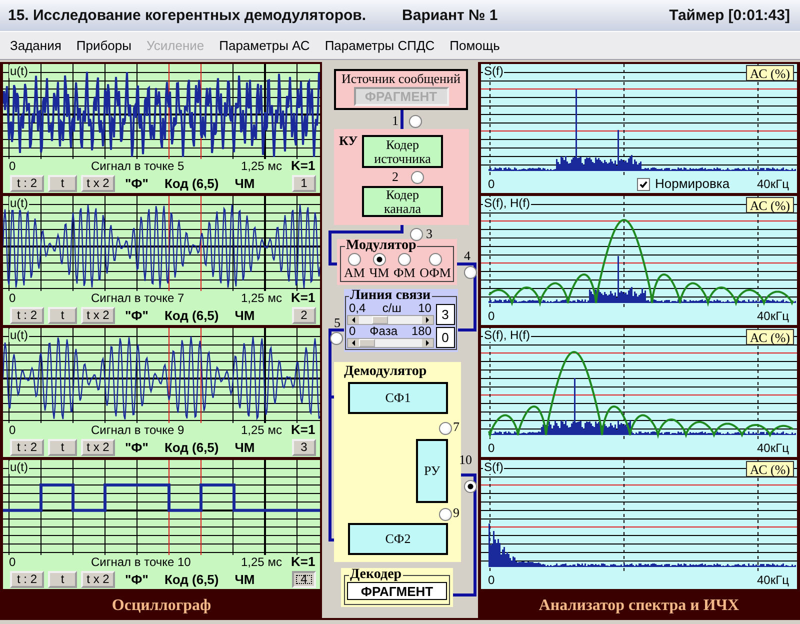 This screenshot has height=624, width=800. Describe the element at coordinates (475, 45) in the screenshot. I see `menu-item: Помощь` at that location.